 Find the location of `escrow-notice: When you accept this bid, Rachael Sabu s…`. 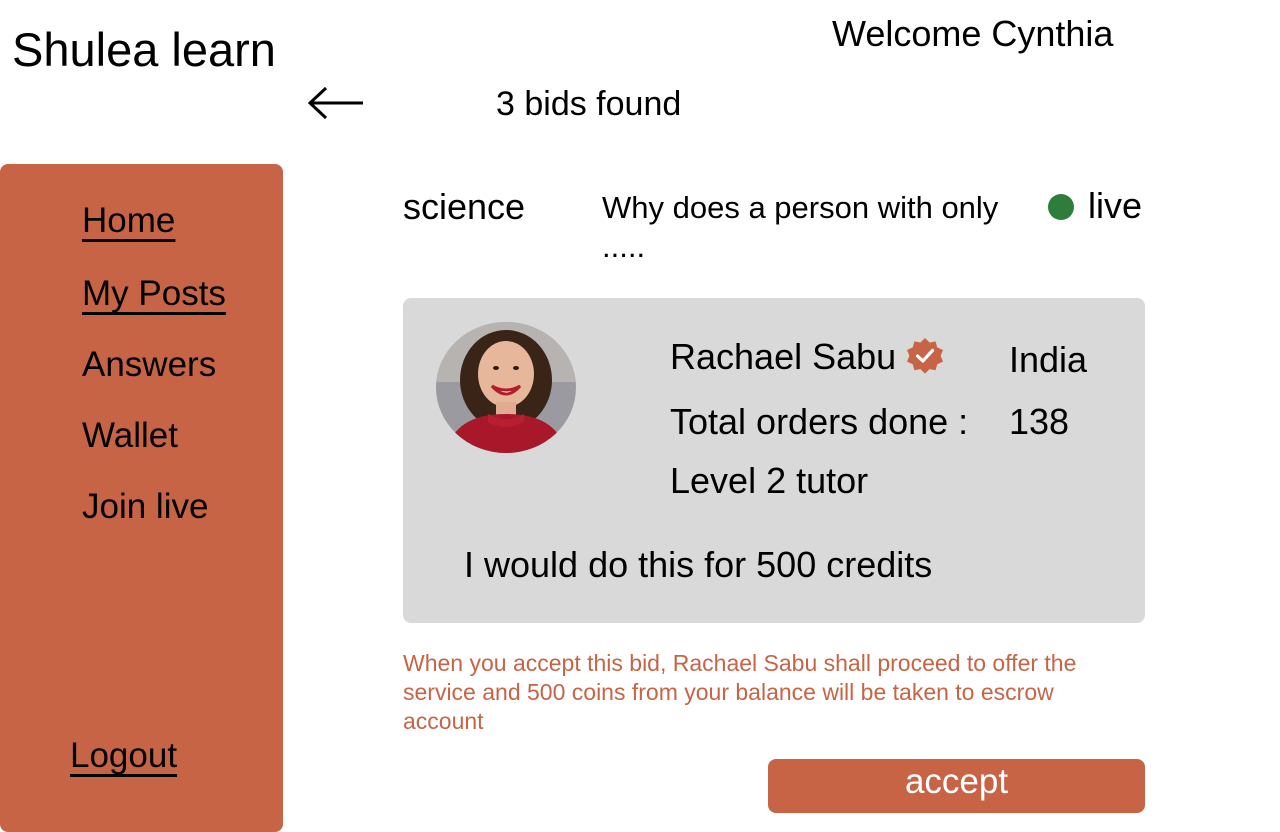

escrow-notice: When you accept this bid, Rachael Sabu s… is located at coordinates (740, 692).